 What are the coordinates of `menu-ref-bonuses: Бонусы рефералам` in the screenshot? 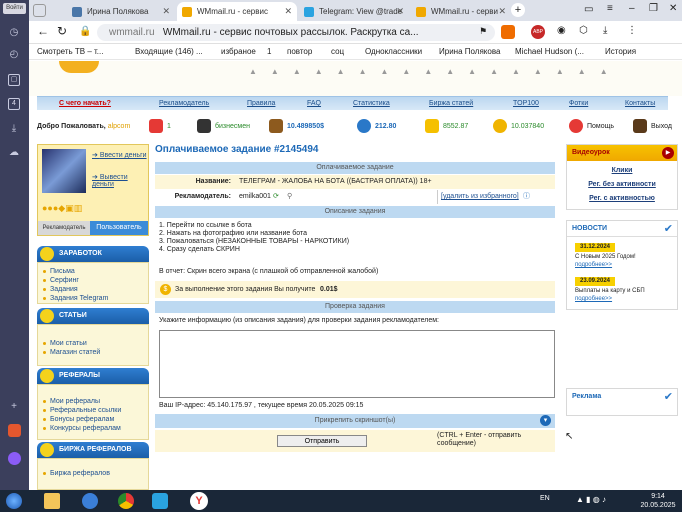 It's located at (93, 419).